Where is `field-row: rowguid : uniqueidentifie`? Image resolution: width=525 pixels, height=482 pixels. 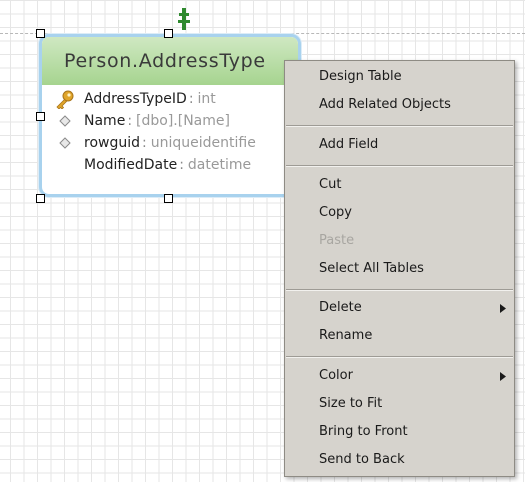 field-row: rowguid : uniqueidentifie is located at coordinates (170, 143).